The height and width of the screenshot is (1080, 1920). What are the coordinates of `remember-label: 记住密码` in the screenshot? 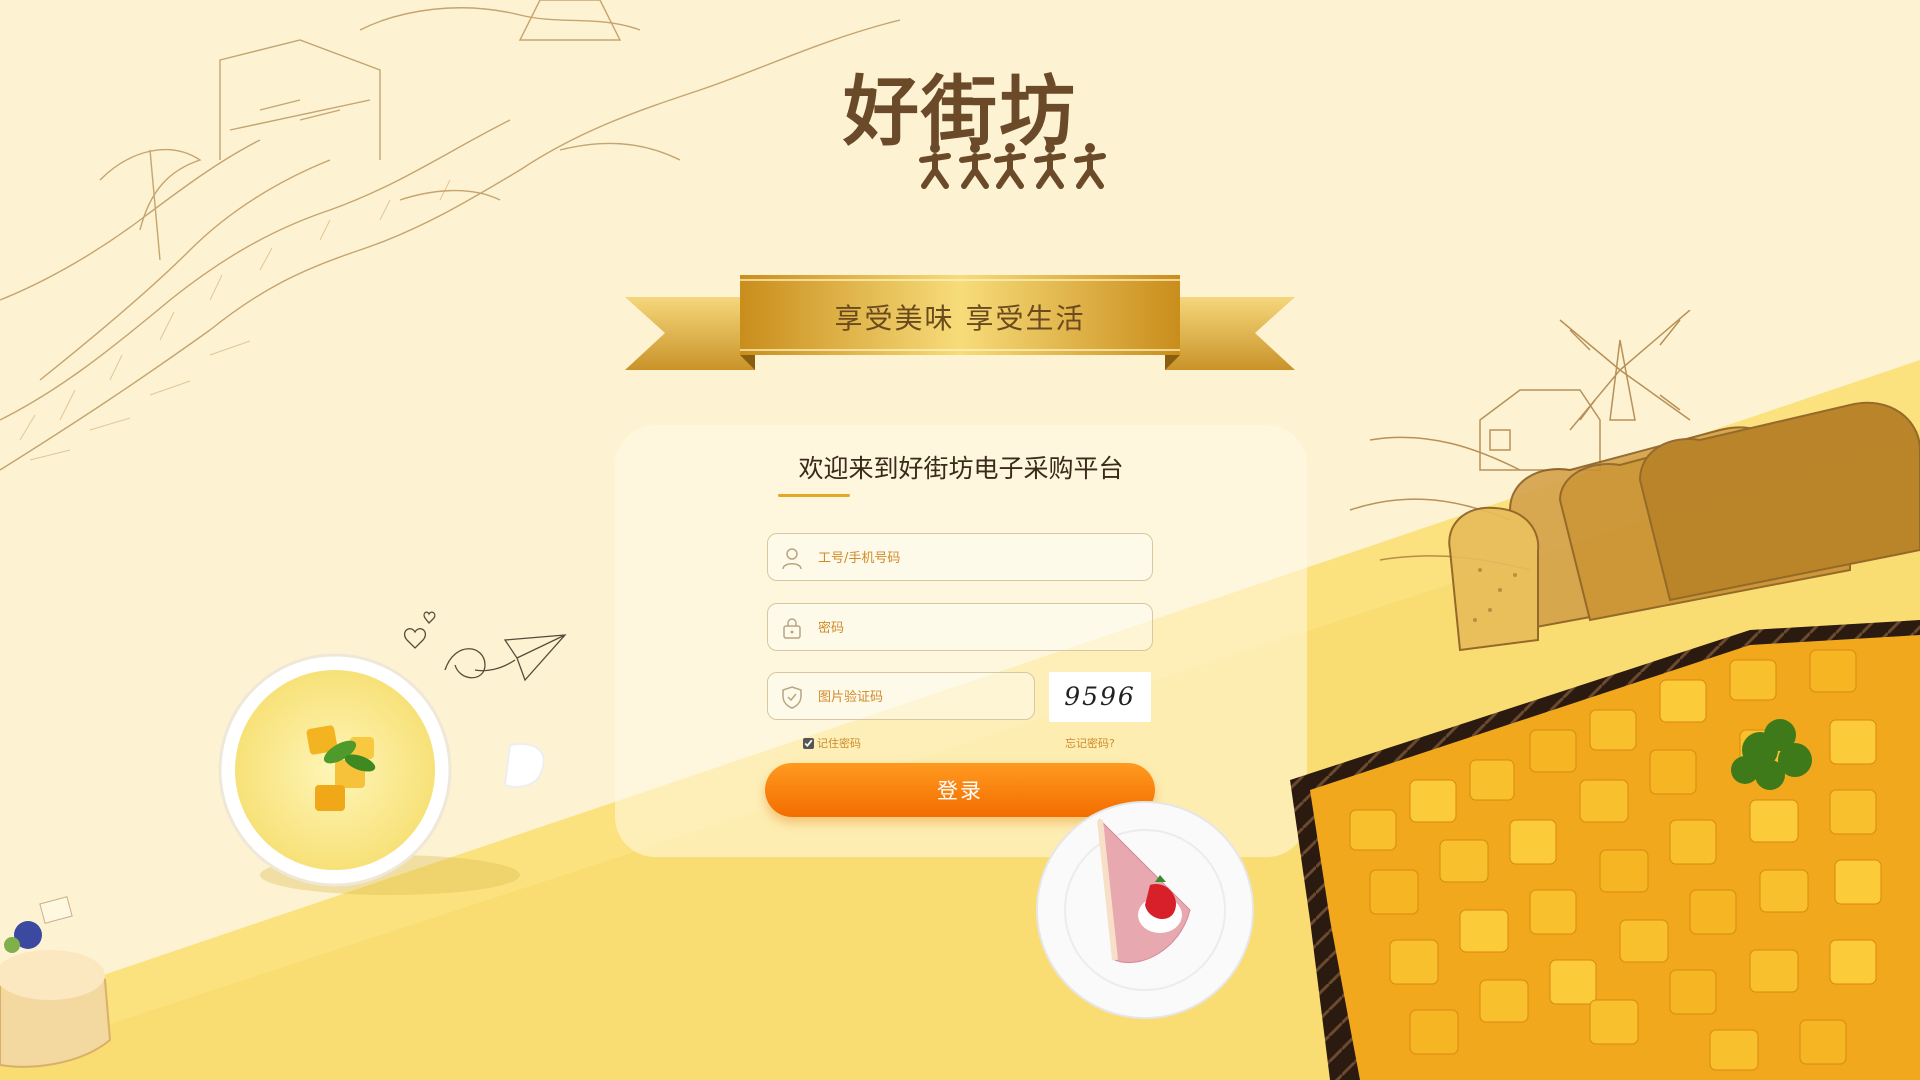 It's located at (839, 743).